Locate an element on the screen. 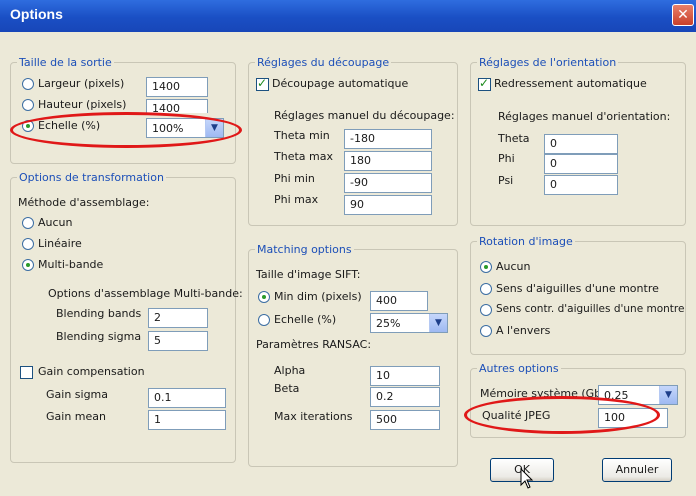  other-options-legend: Autres options is located at coordinates (519, 368).